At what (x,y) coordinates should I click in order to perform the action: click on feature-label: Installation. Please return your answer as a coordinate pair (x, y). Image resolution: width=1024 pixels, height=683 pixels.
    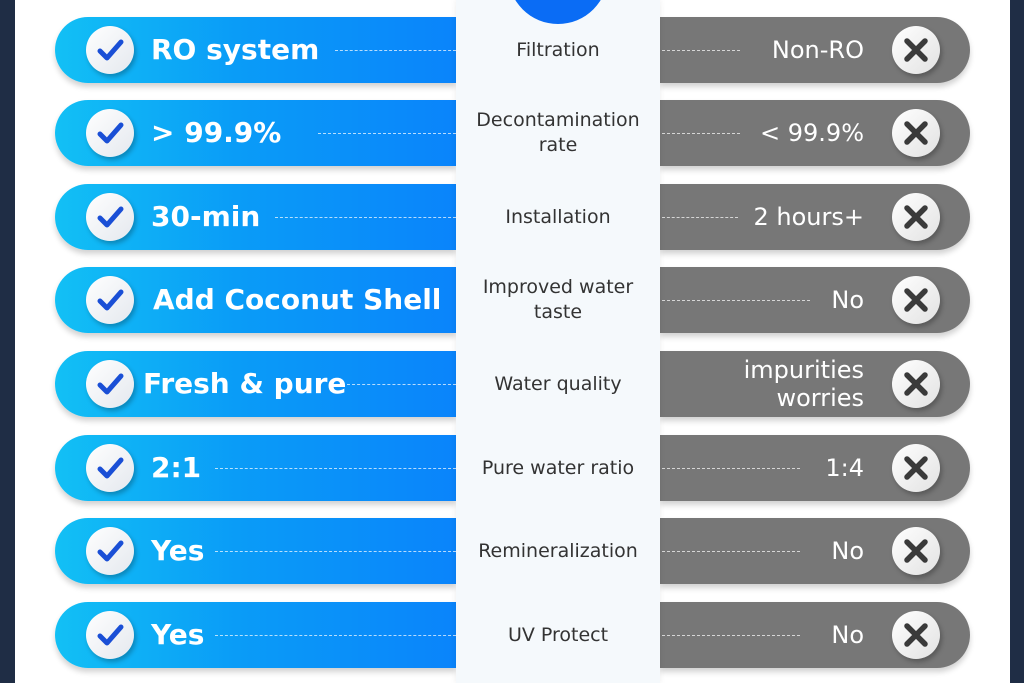
    Looking at the image, I should click on (558, 216).